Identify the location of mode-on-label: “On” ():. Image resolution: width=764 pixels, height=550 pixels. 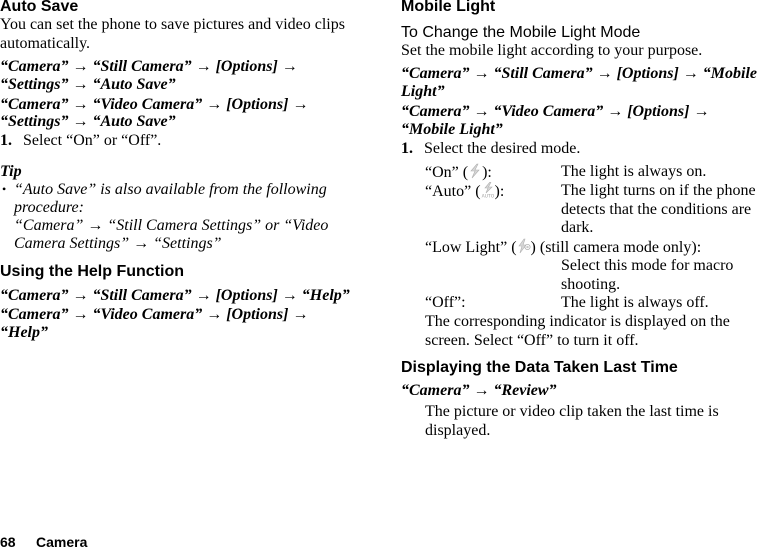
(458, 172).